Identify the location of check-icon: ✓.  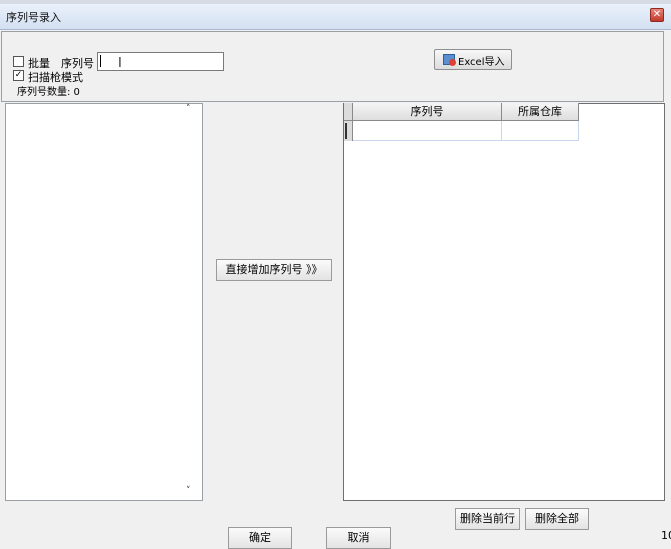
(18, 75).